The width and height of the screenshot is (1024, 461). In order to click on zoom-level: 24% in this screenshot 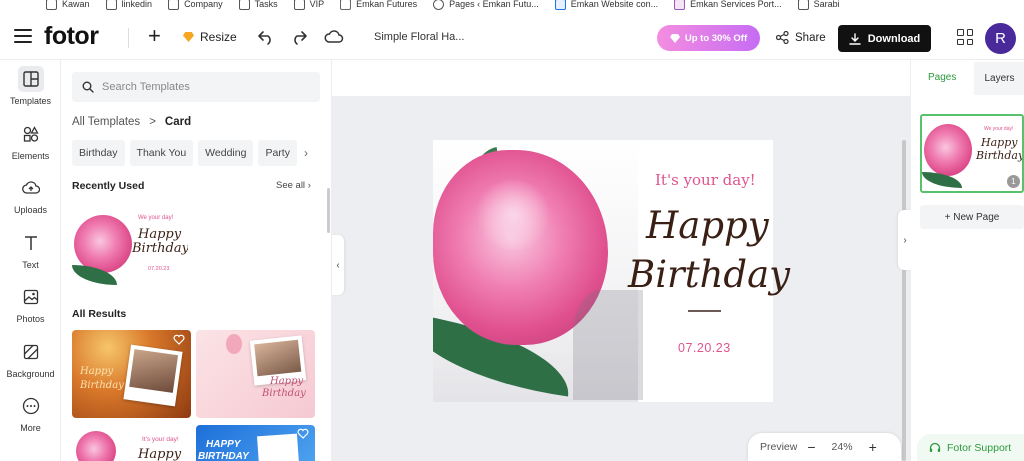, I will do `click(842, 447)`.